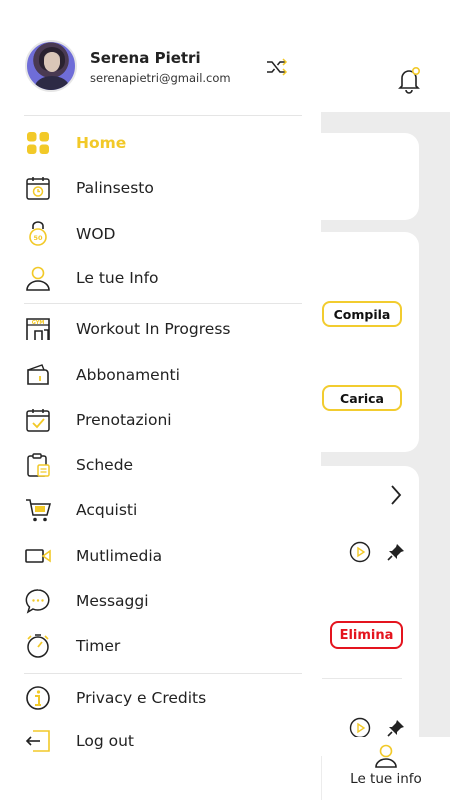  Describe the element at coordinates (38, 698) in the screenshot. I see `info-icon` at that location.